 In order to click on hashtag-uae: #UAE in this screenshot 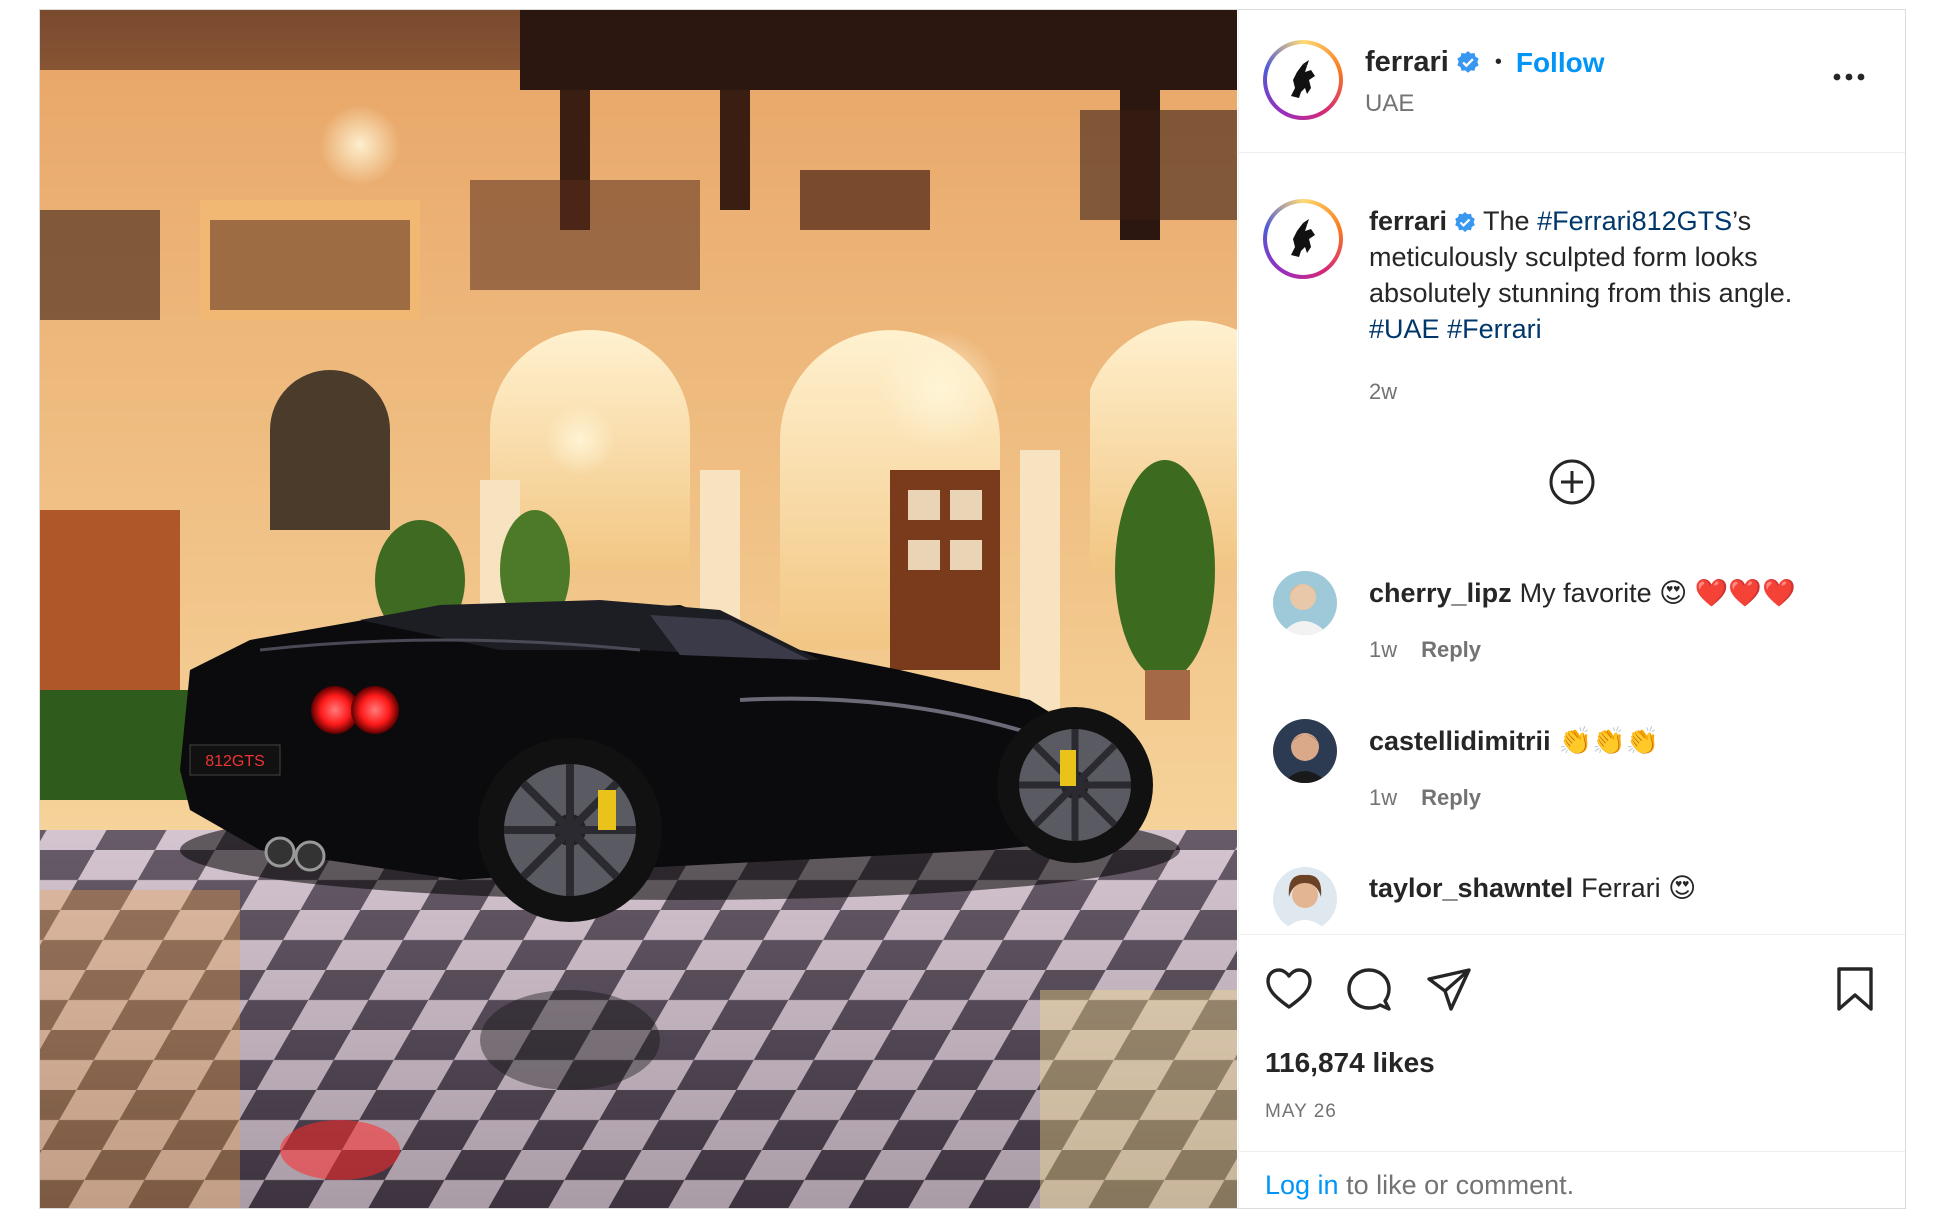, I will do `click(1404, 329)`.